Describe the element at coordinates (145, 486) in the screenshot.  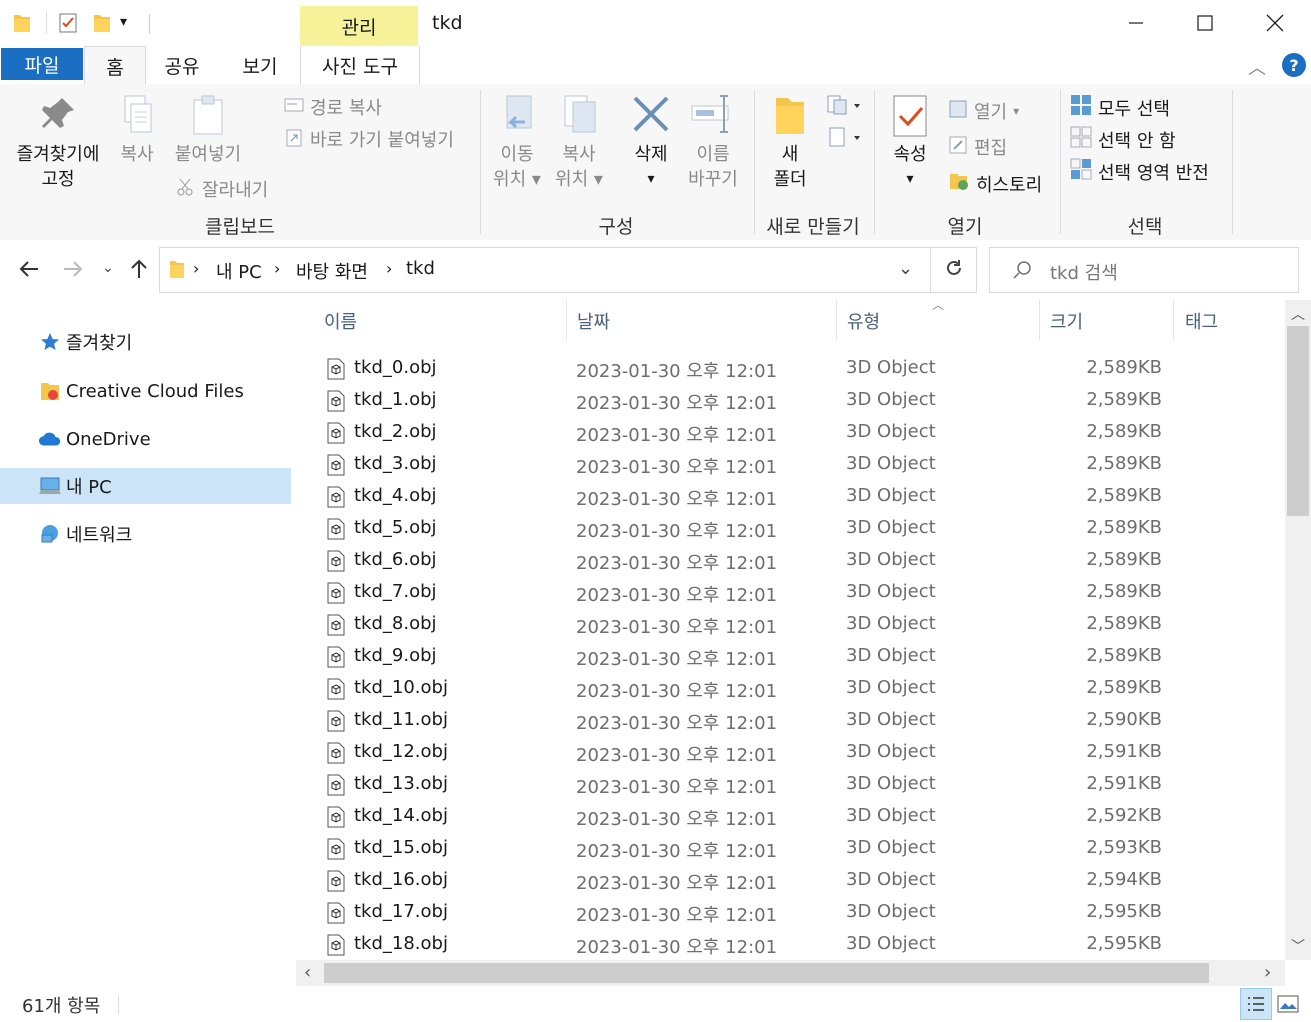
I see `nav-item-my-pc: 내 PC` at that location.